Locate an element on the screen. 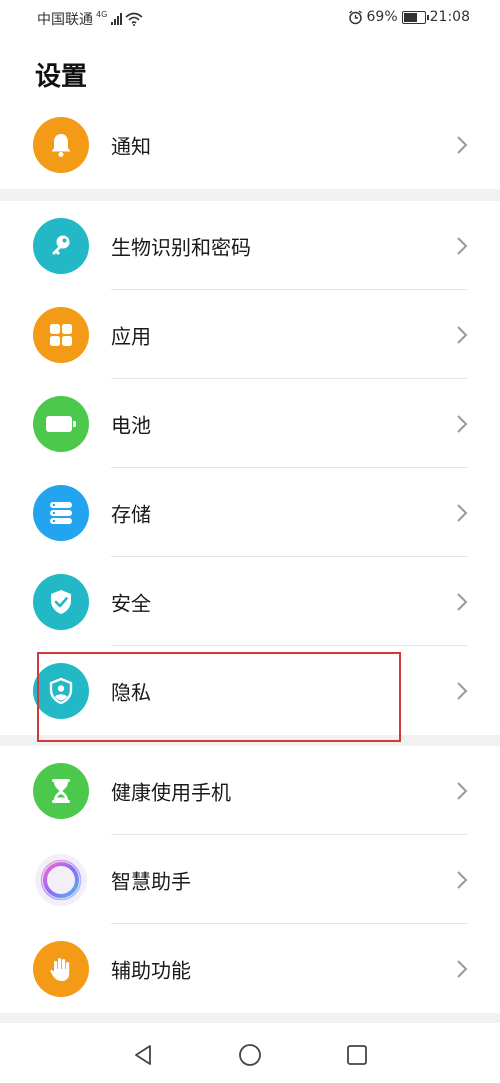 Image resolution: width=500 pixels, height=1083 pixels. home-icon is located at coordinates (250, 1055).